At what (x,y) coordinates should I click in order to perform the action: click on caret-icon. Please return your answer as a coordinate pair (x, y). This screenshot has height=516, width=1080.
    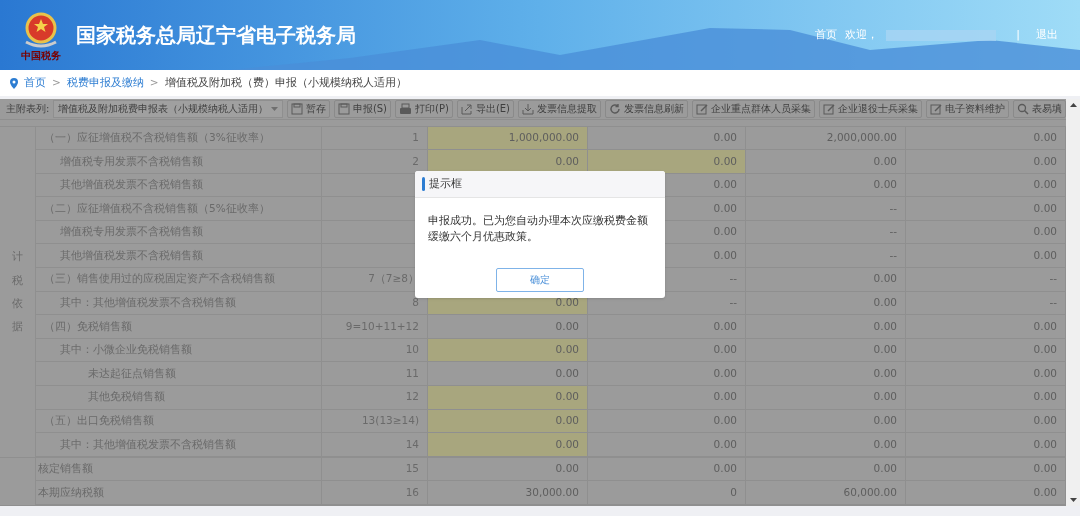
    Looking at the image, I should click on (274, 108).